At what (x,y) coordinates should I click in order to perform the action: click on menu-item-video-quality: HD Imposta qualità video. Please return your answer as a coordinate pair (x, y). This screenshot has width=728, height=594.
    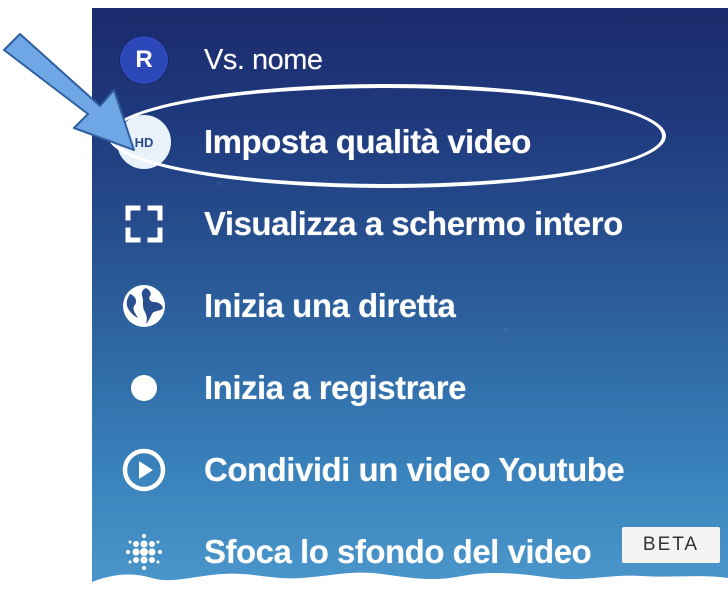
    Looking at the image, I should click on (410, 142).